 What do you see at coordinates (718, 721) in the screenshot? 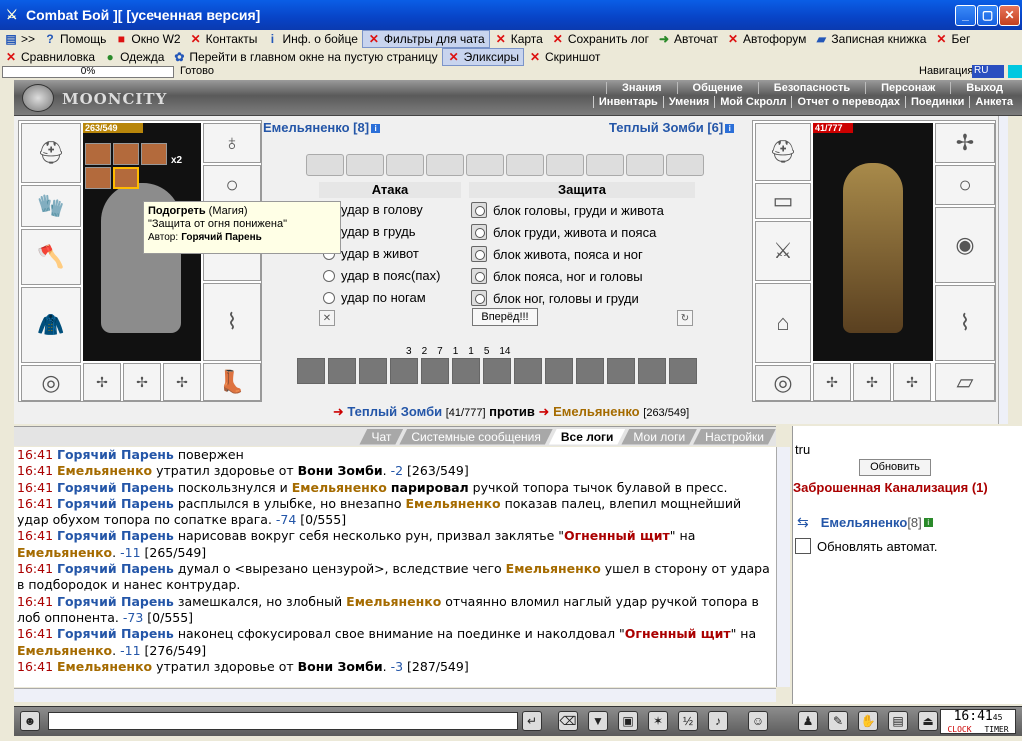
I see `sound-icon: ♪` at bounding box center [718, 721].